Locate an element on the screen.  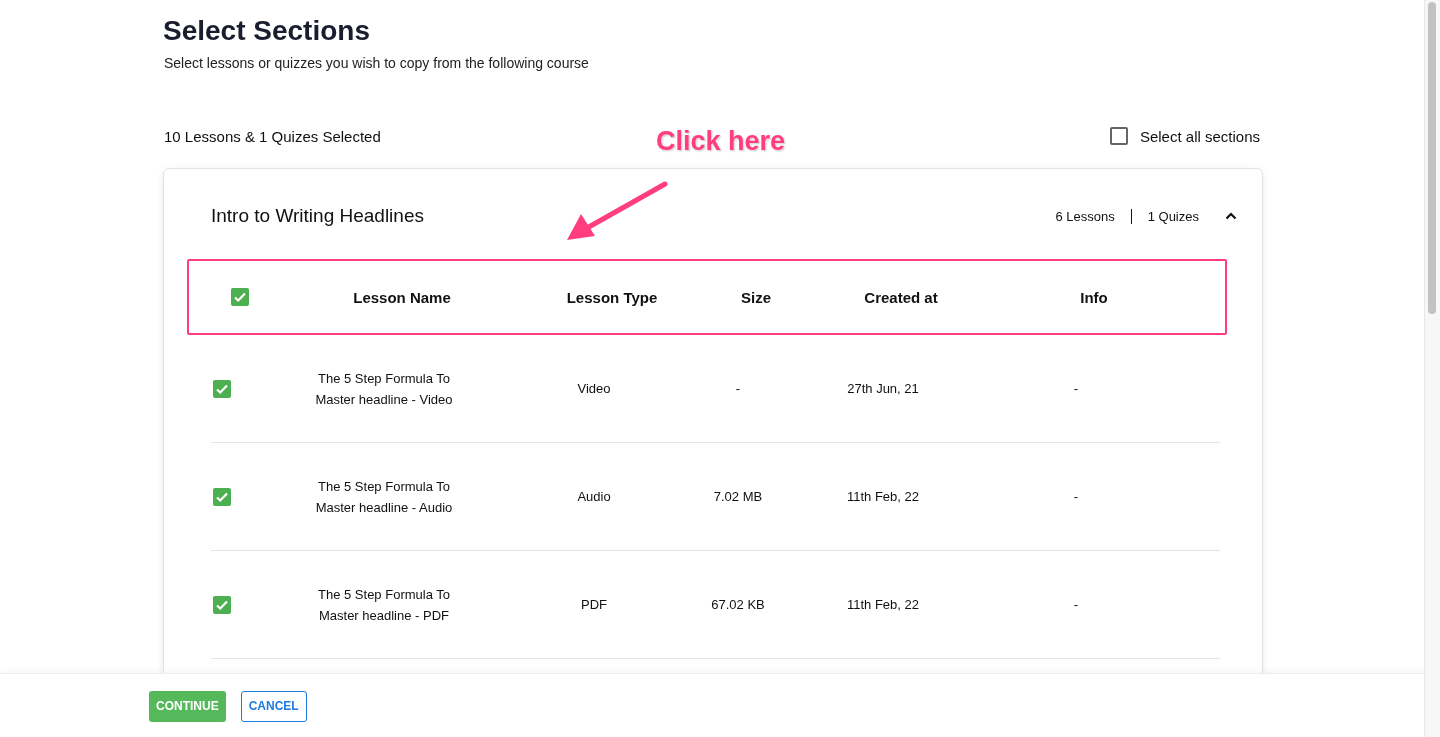
column-header: Lesson Type is located at coordinates (612, 297).